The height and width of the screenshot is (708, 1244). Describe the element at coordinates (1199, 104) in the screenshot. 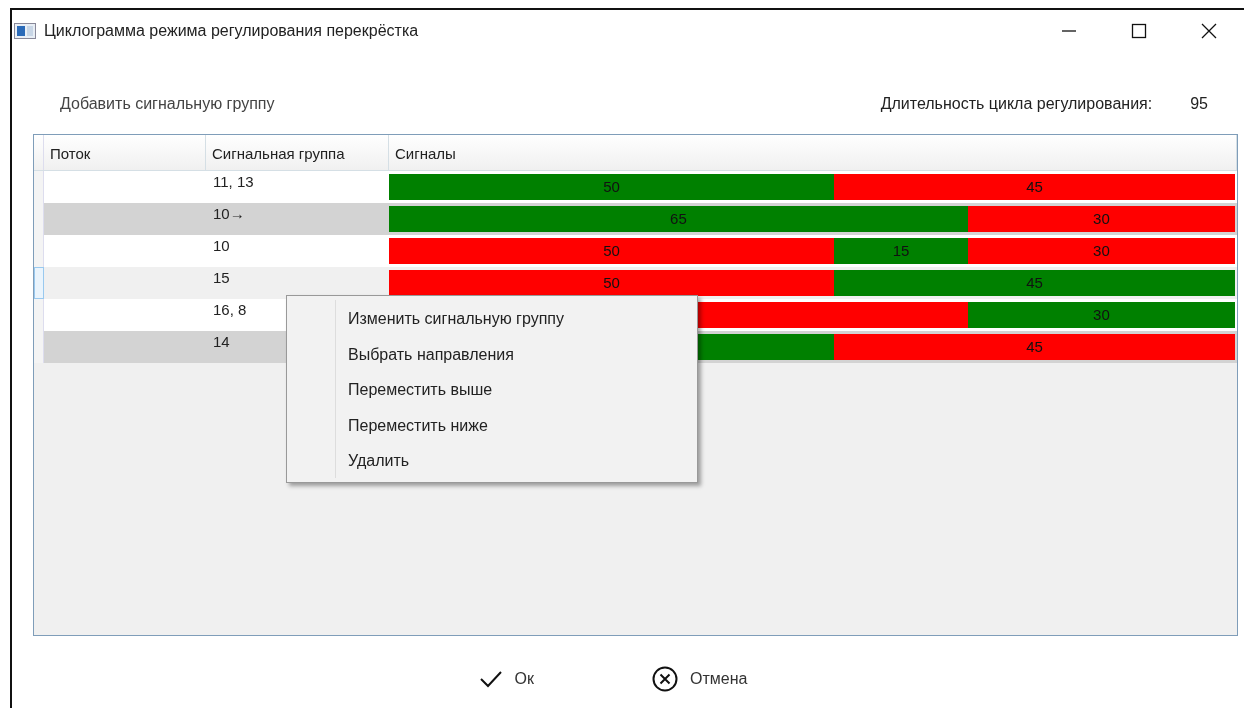

I see `cycle-value: 95` at that location.